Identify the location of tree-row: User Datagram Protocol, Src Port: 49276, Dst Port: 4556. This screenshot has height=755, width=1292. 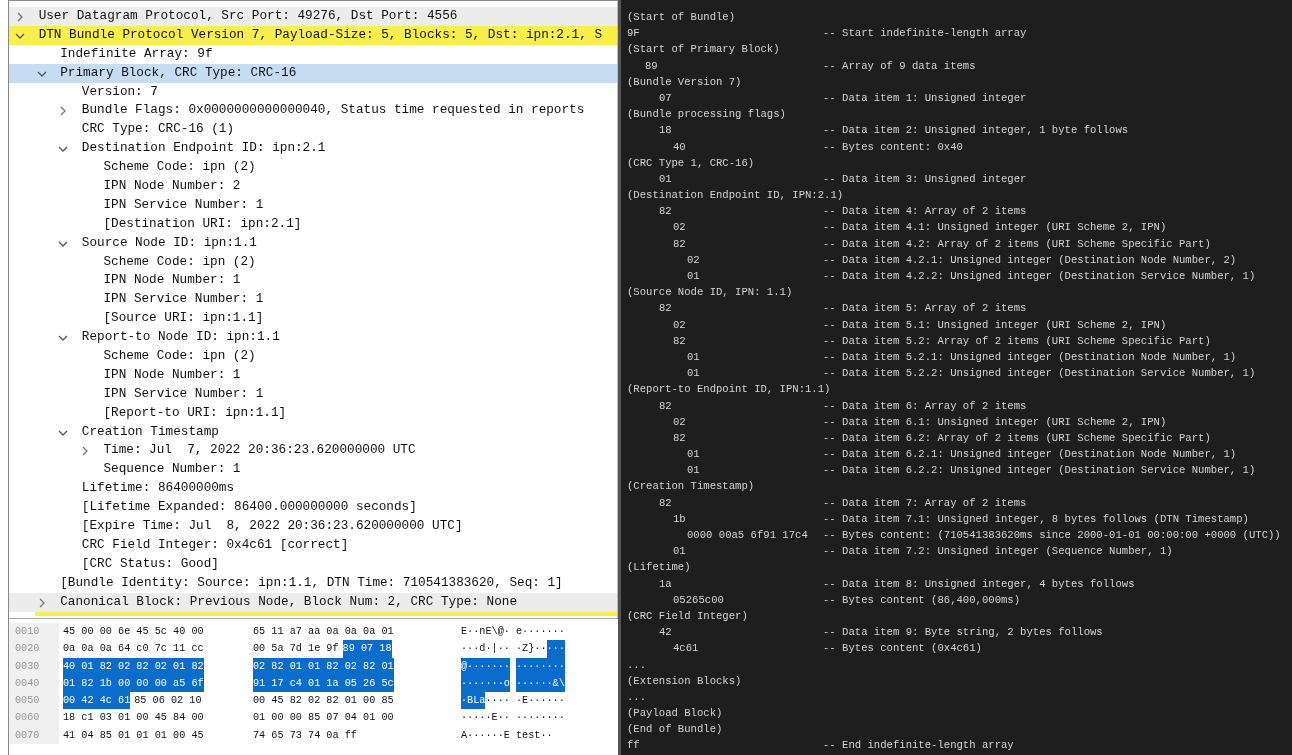
(313, 16).